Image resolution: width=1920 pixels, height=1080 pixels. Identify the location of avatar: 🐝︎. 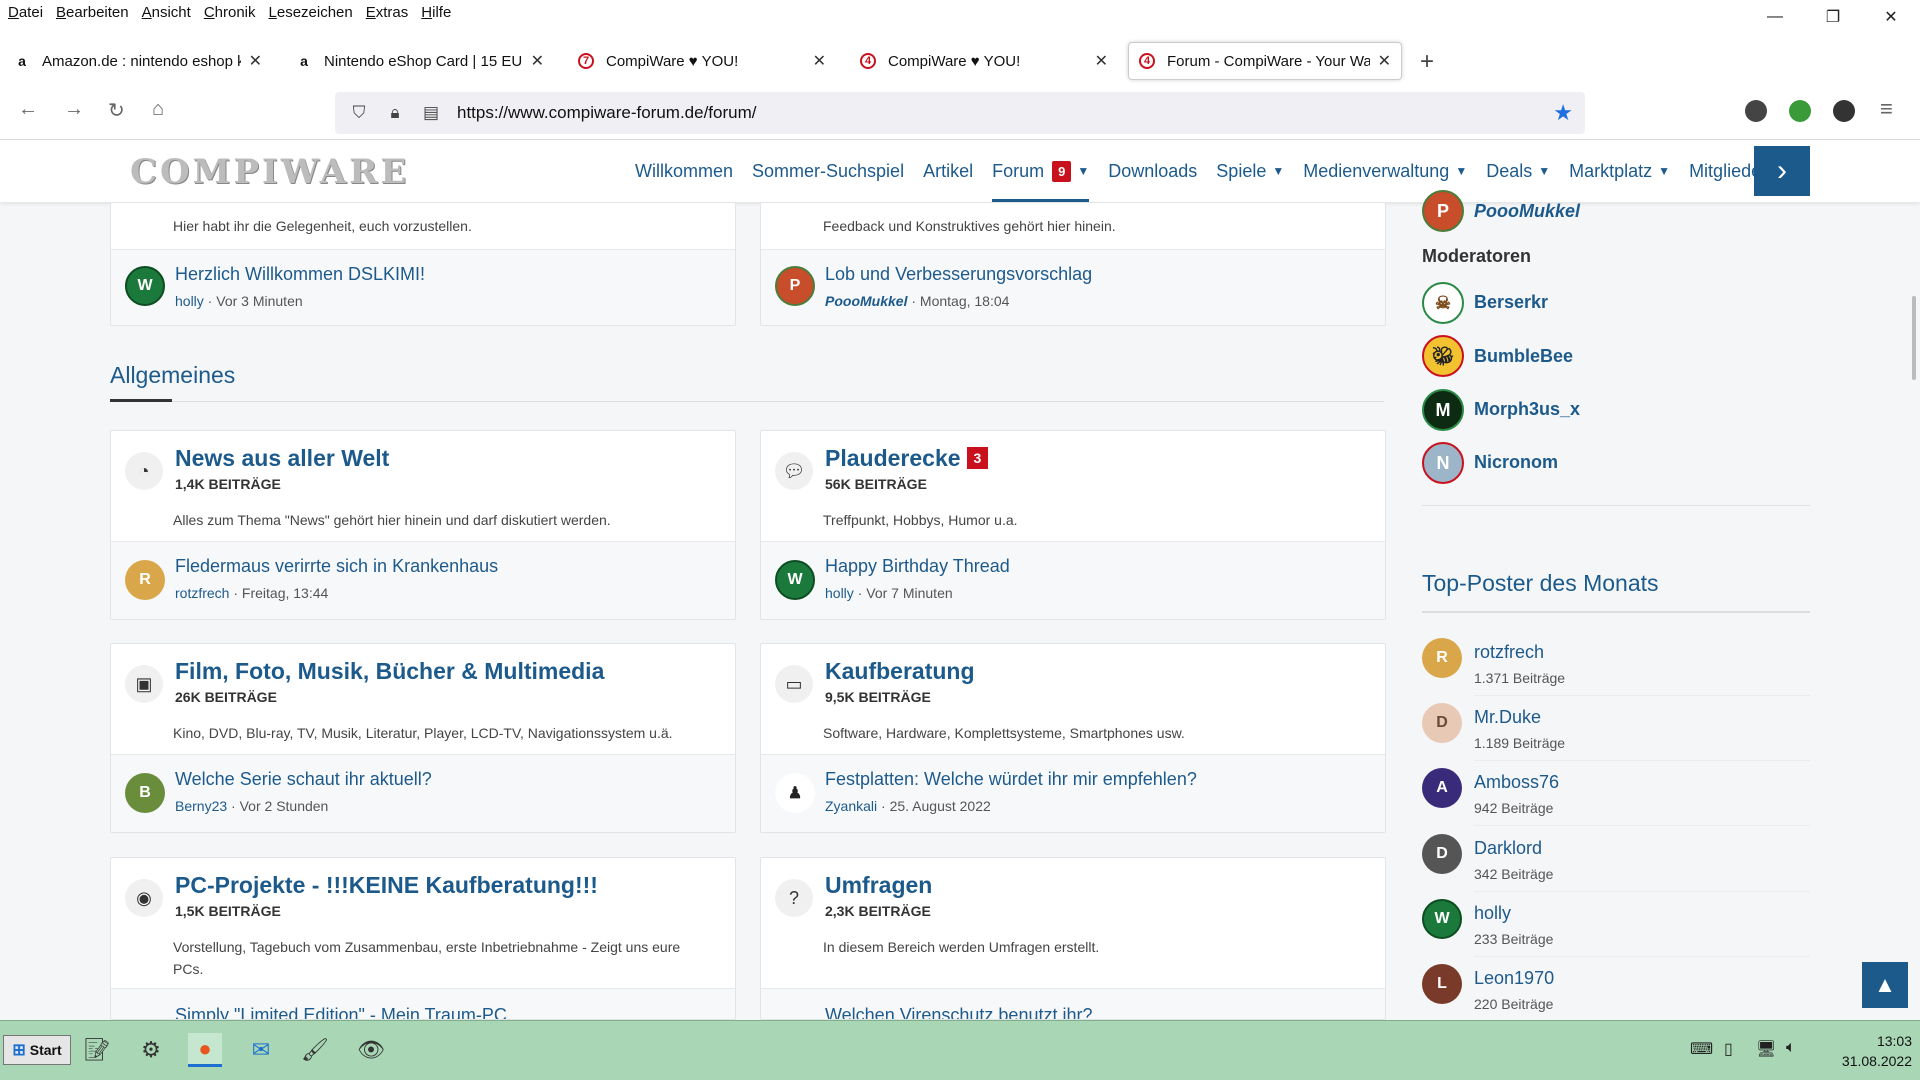
(1443, 356).